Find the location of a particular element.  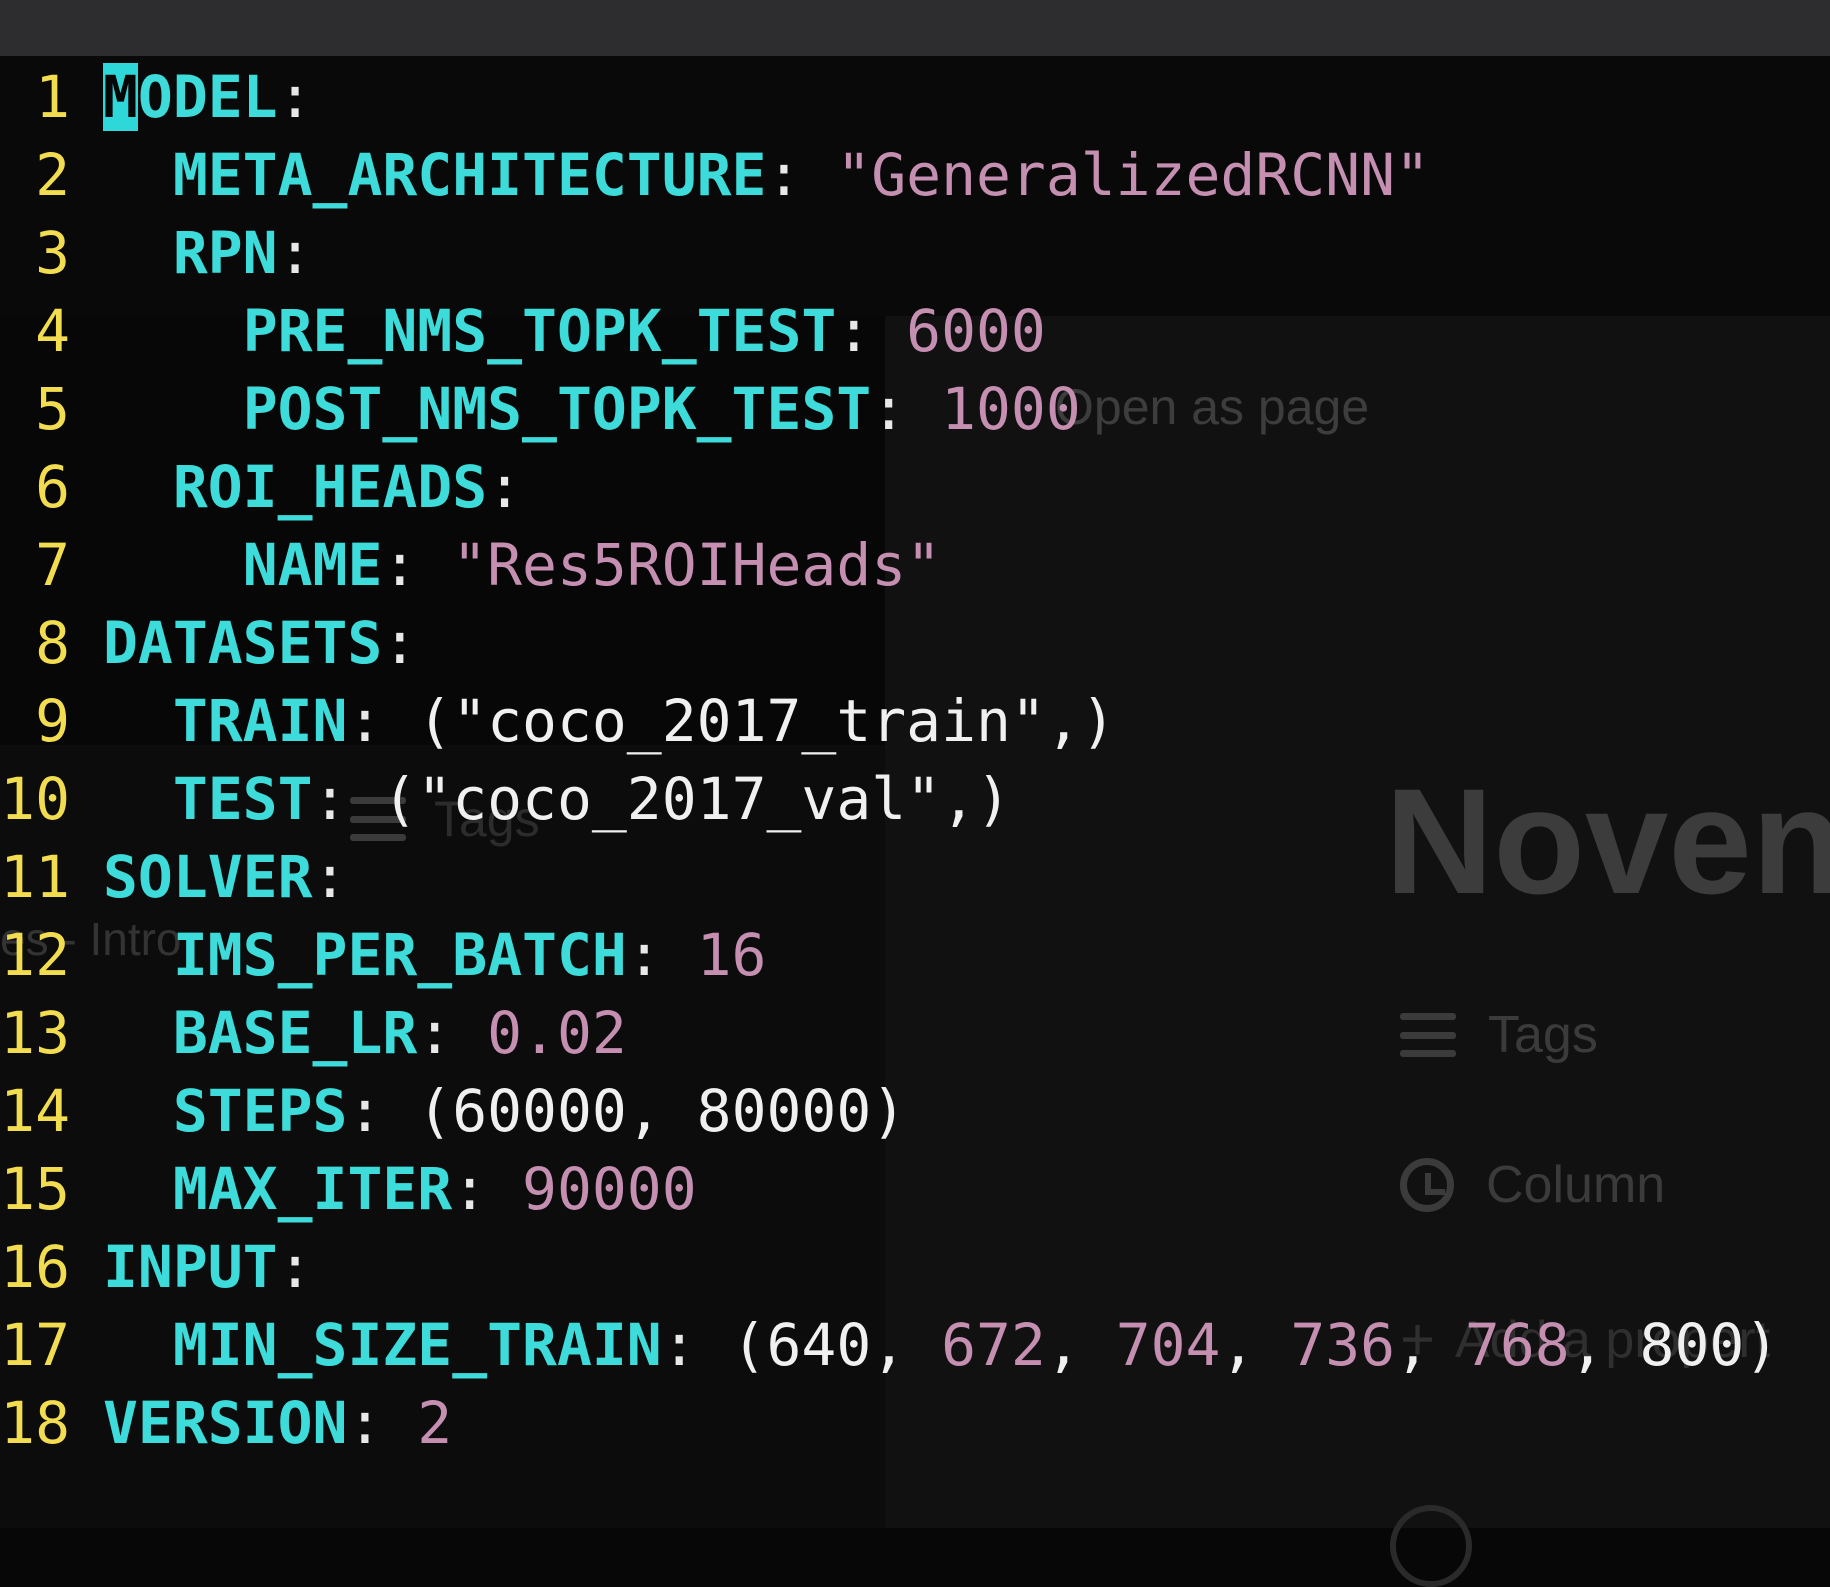

yaml-number-value: 90000 is located at coordinates (609, 1189).